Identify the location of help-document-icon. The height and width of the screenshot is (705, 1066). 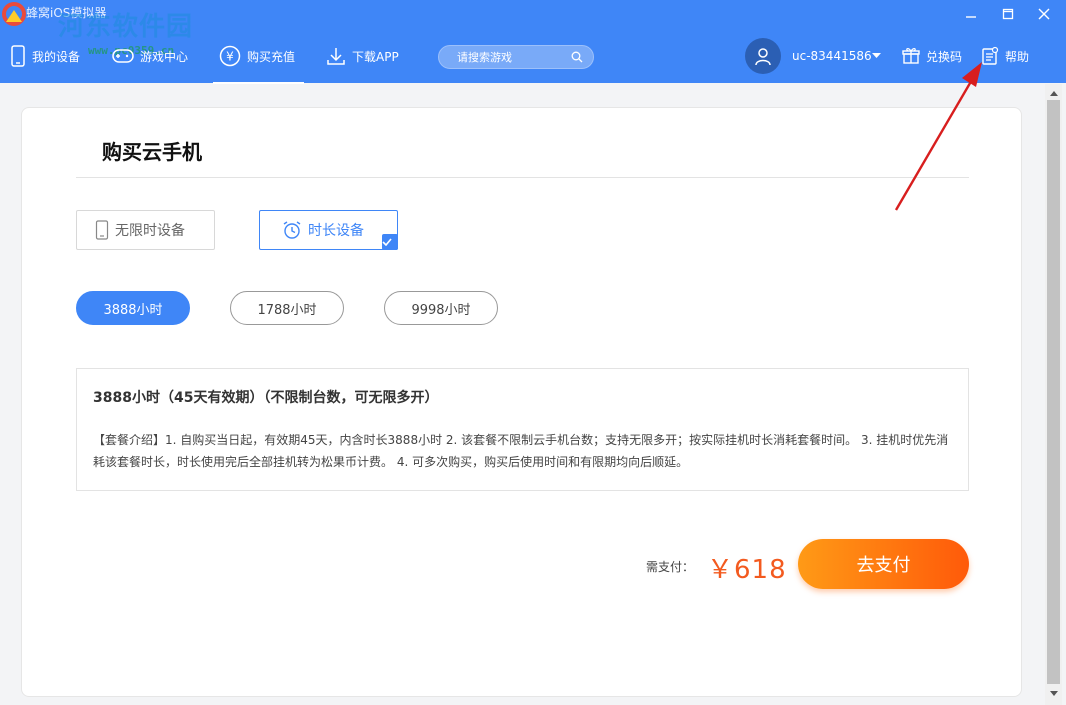
(990, 55).